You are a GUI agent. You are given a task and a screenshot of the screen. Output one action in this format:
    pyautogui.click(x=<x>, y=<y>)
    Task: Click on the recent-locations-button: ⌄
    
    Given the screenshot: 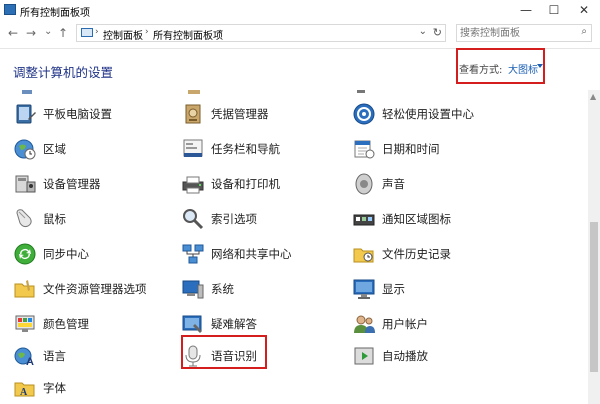 What is the action you would take?
    pyautogui.click(x=48, y=31)
    